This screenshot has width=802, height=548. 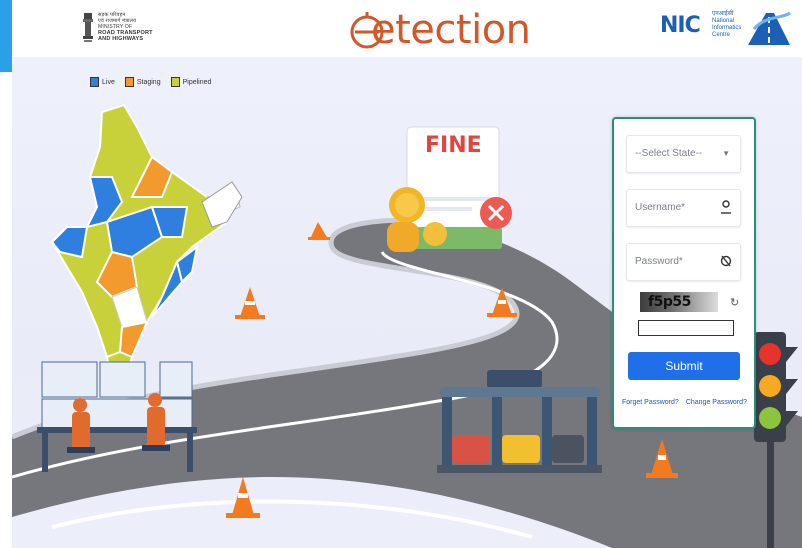 I want to click on user-icon, so click(x=726, y=207).